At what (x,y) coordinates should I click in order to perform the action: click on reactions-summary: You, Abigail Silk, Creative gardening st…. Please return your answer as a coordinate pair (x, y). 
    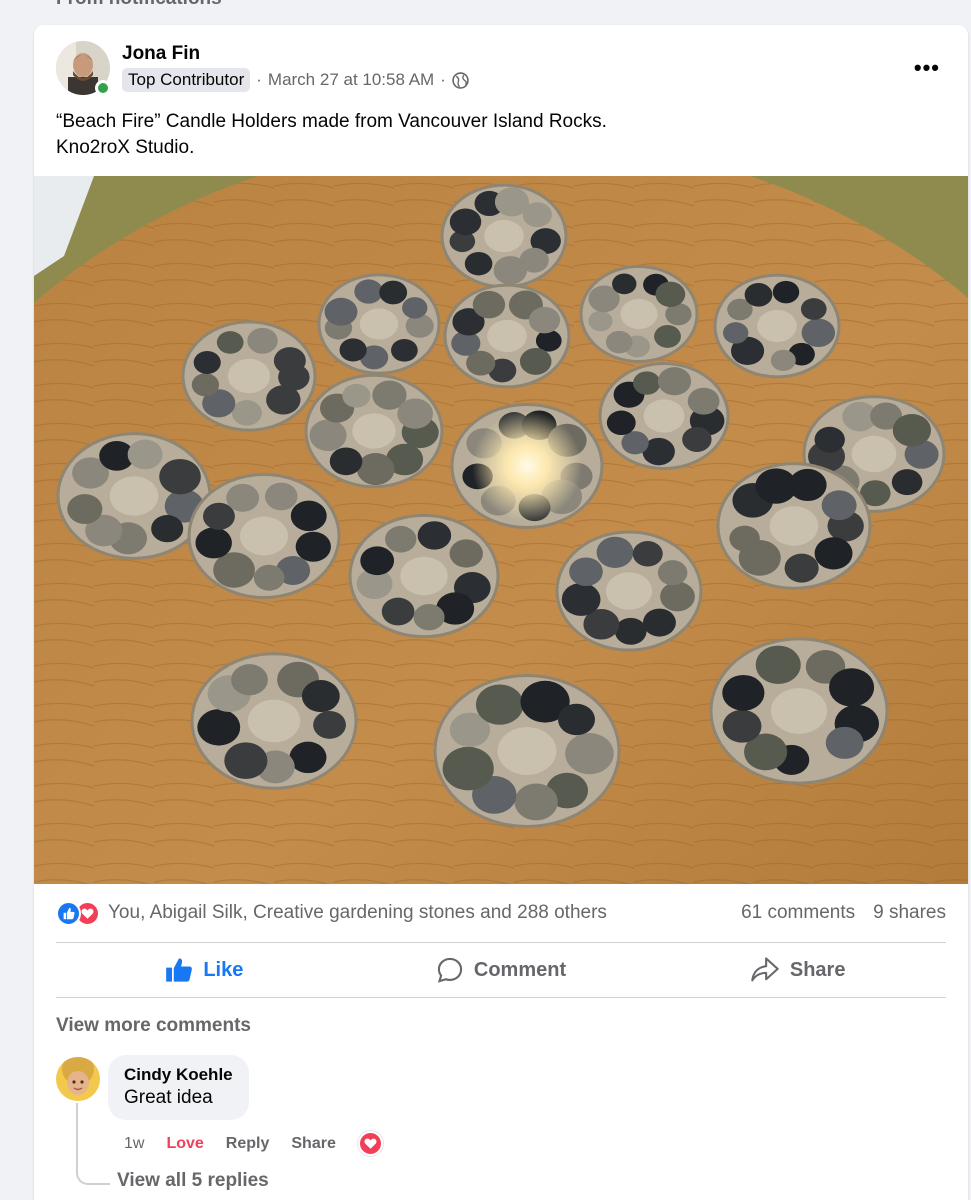
    Looking at the image, I should click on (501, 913).